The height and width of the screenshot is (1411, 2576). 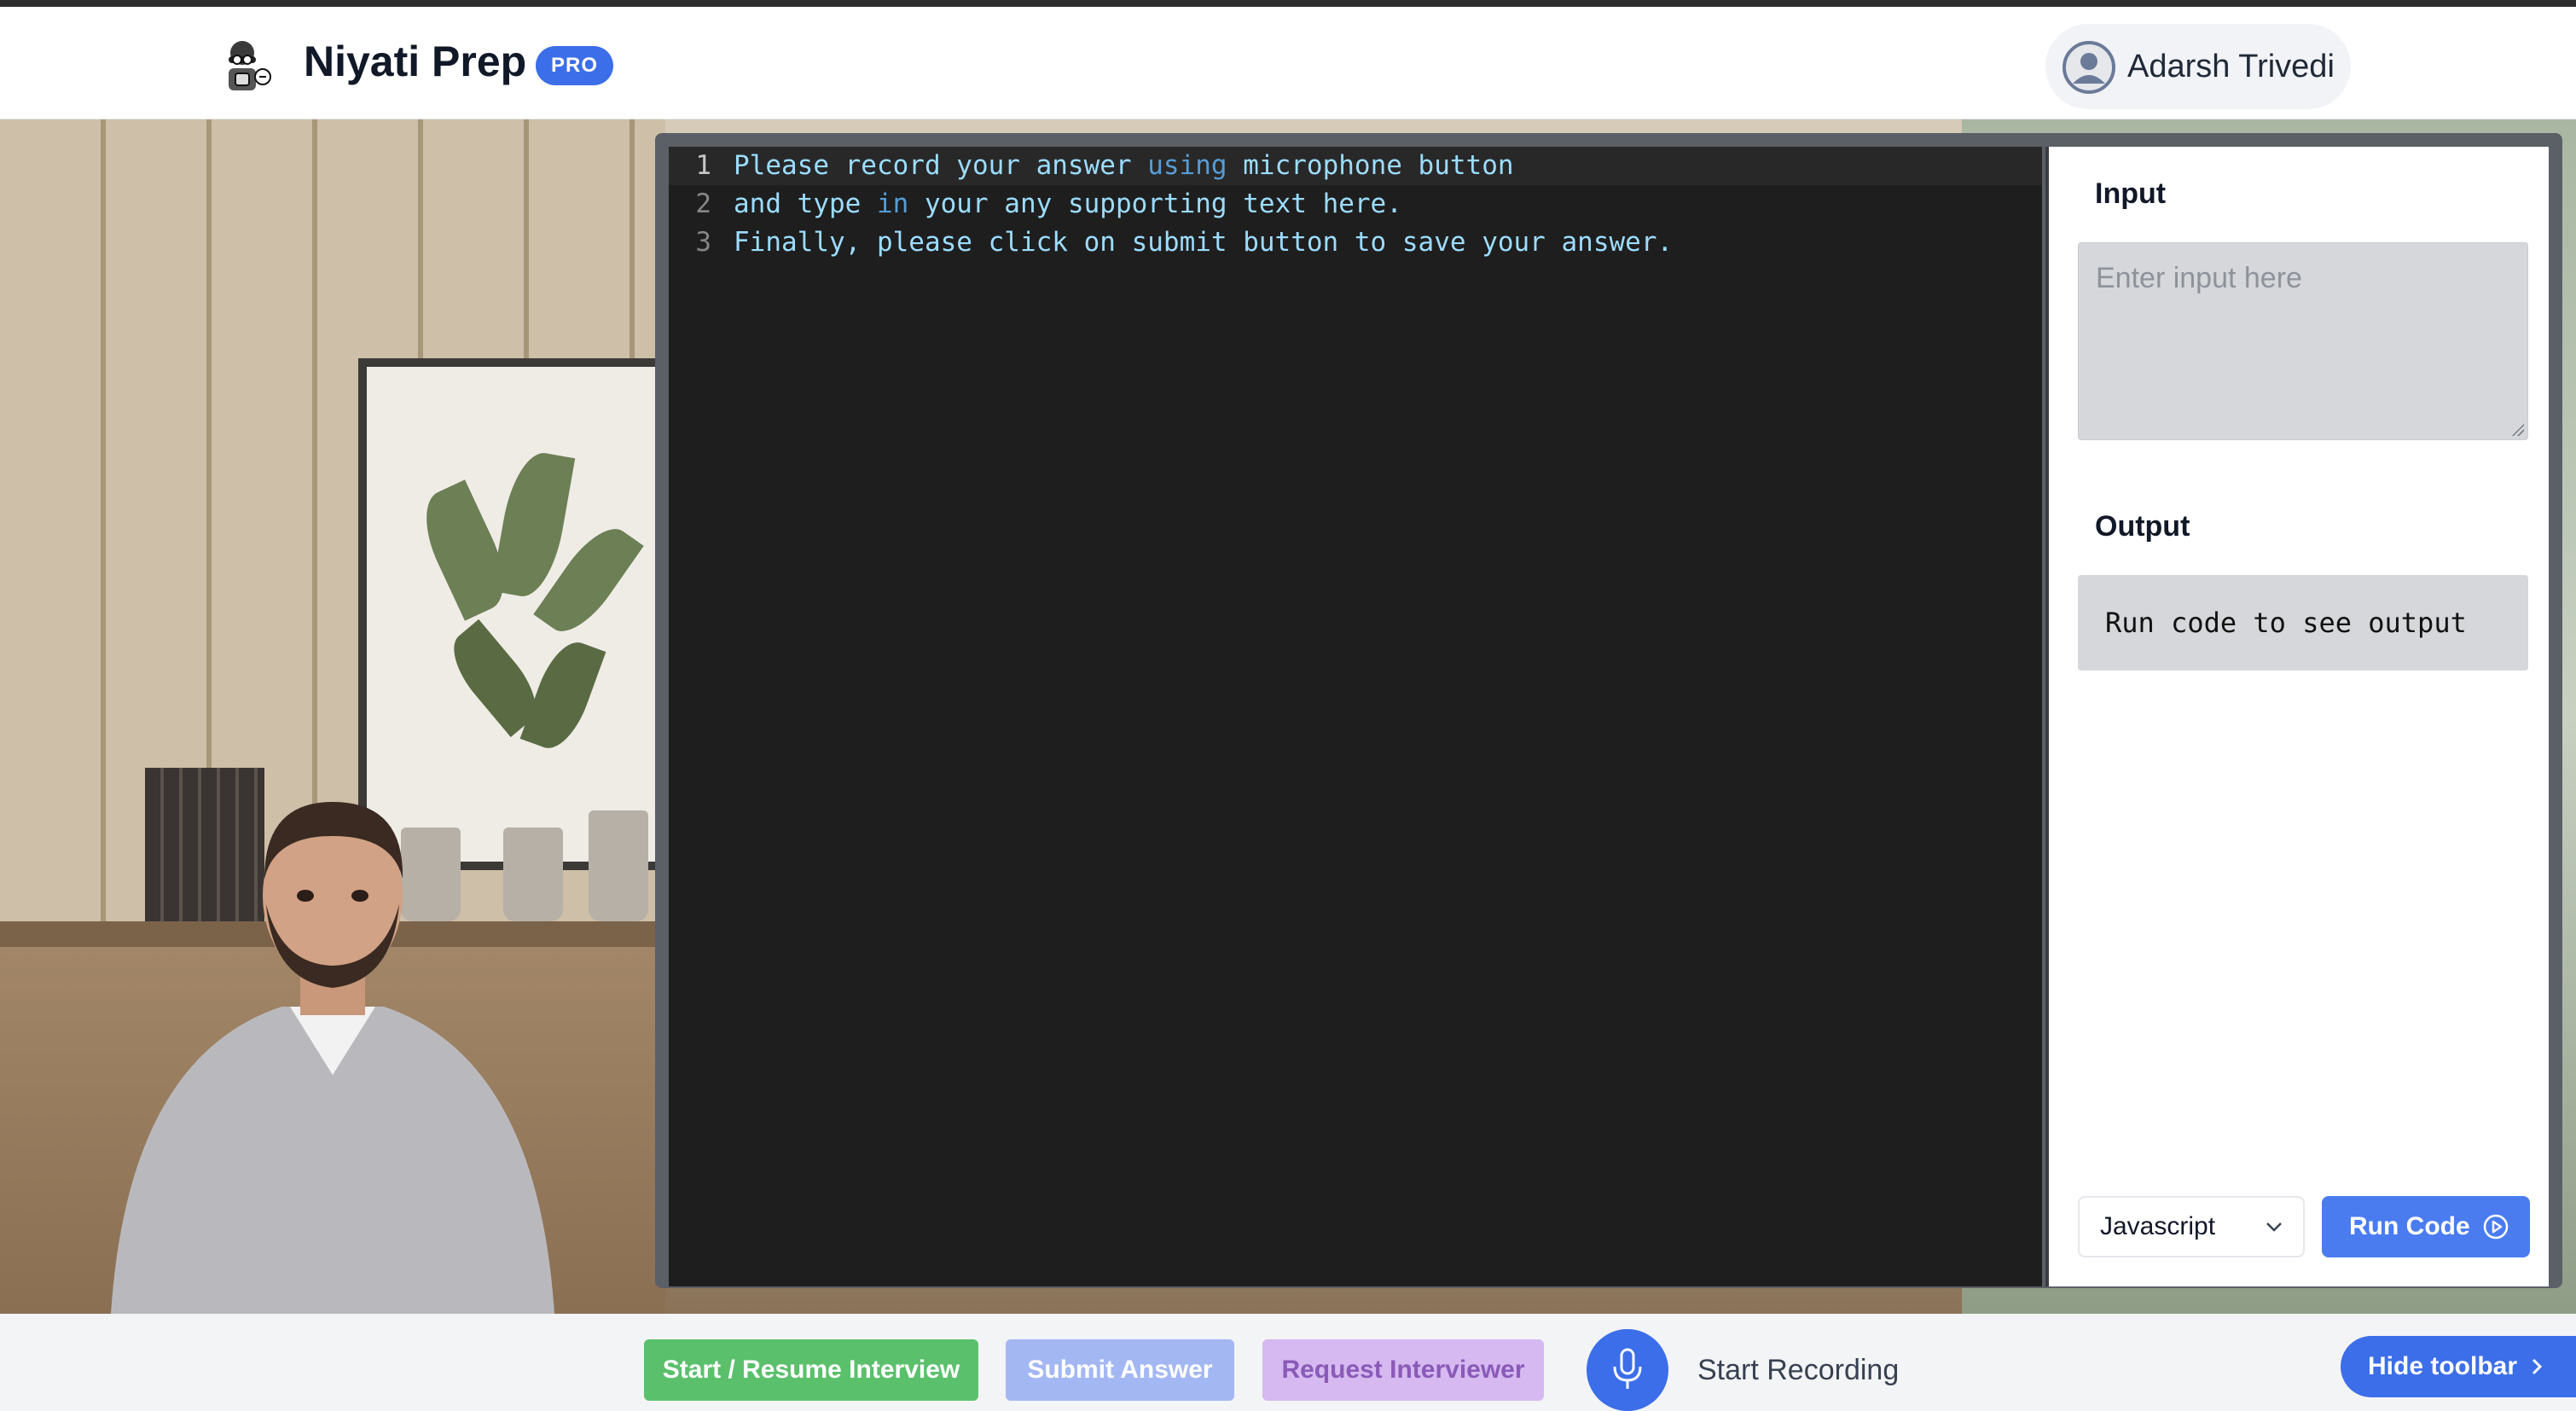 I want to click on plant-pot, so click(x=618, y=865).